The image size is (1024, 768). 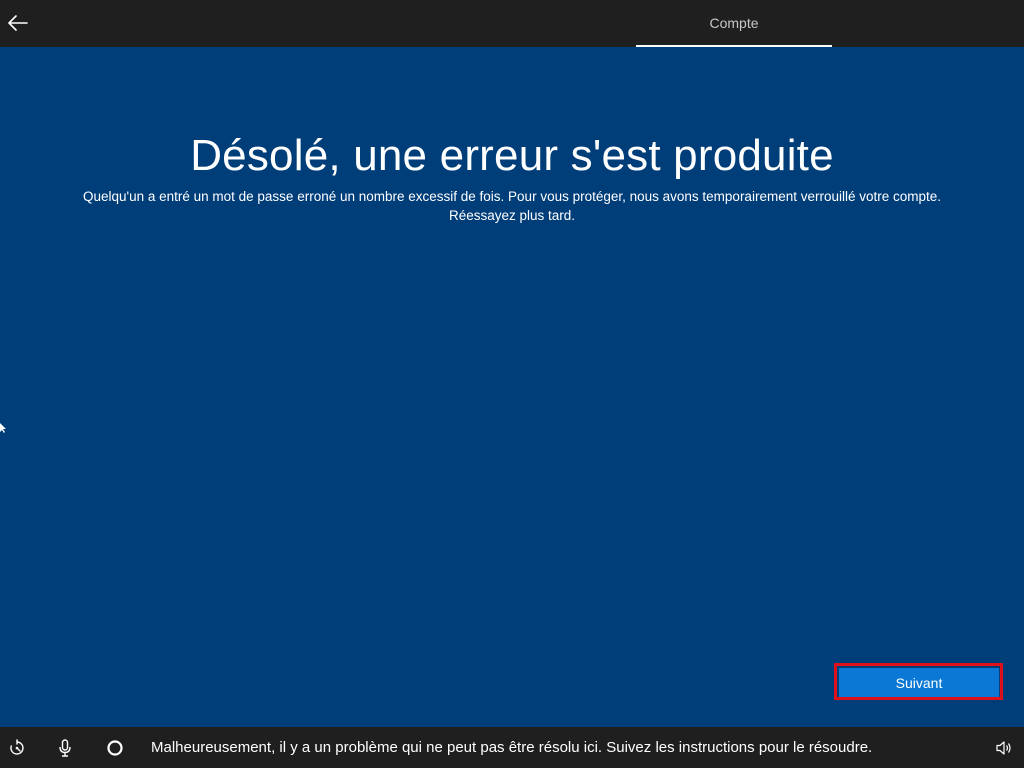 I want to click on back-button, so click(x=18, y=23).